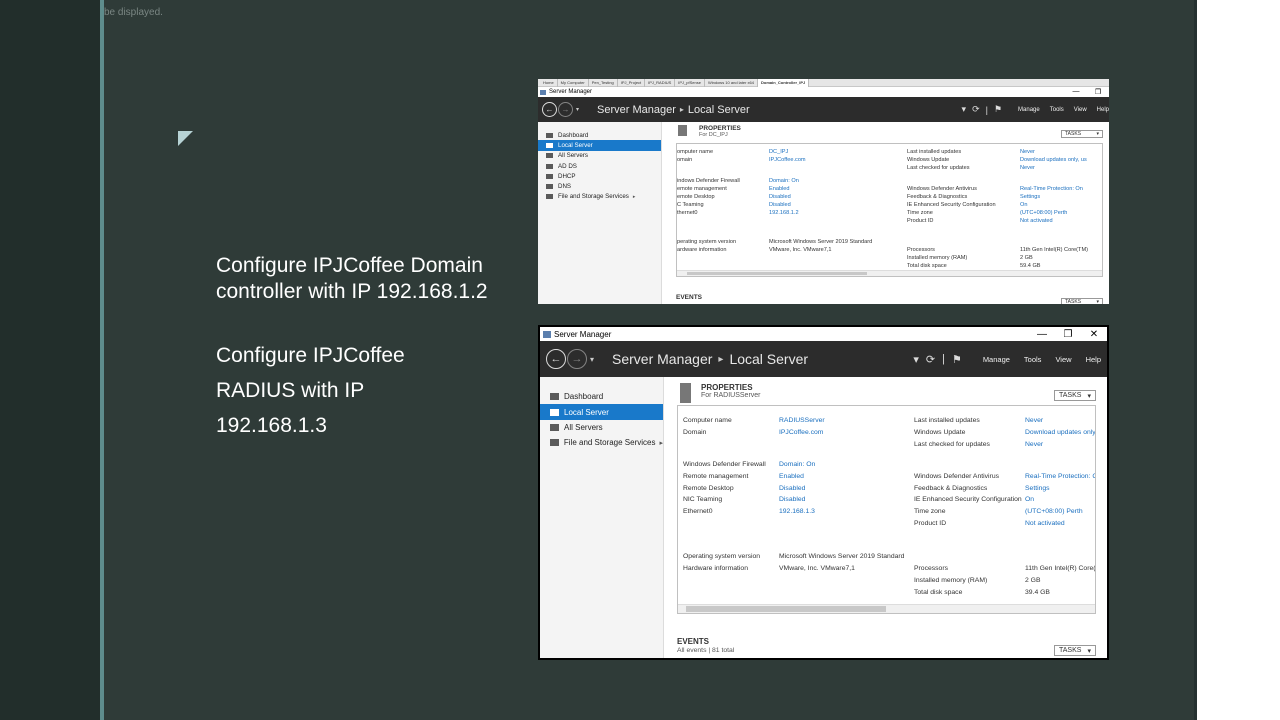 Image resolution: width=1280 pixels, height=720 pixels. Describe the element at coordinates (1054, 266) in the screenshot. I see `property-value: 59.4 GB` at that location.